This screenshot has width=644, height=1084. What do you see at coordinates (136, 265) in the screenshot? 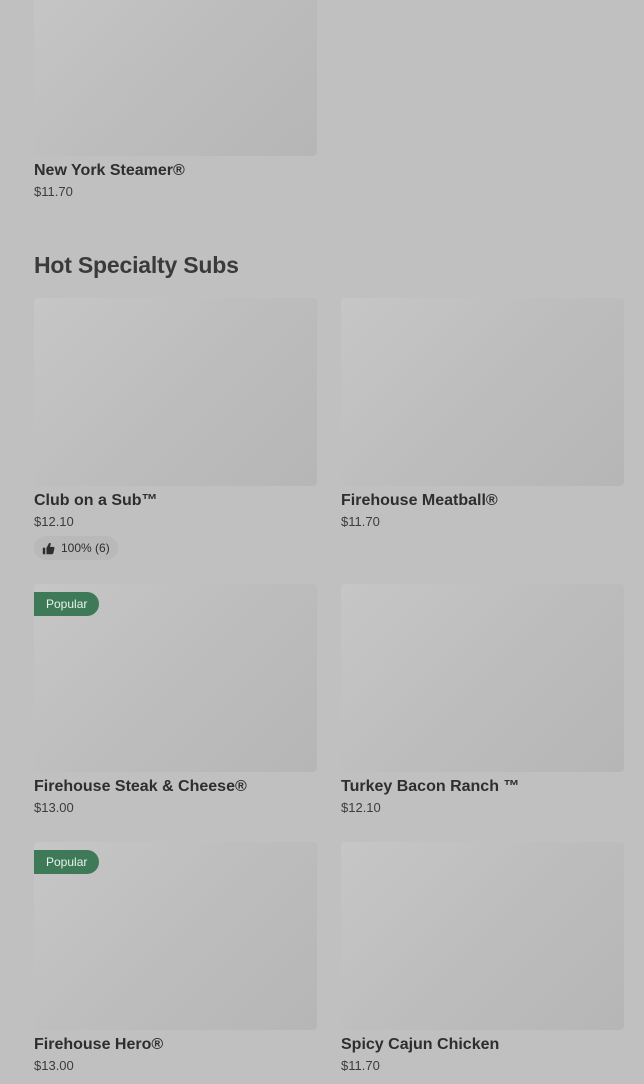
I see `section-title: Hot Specialty Subs` at bounding box center [136, 265].